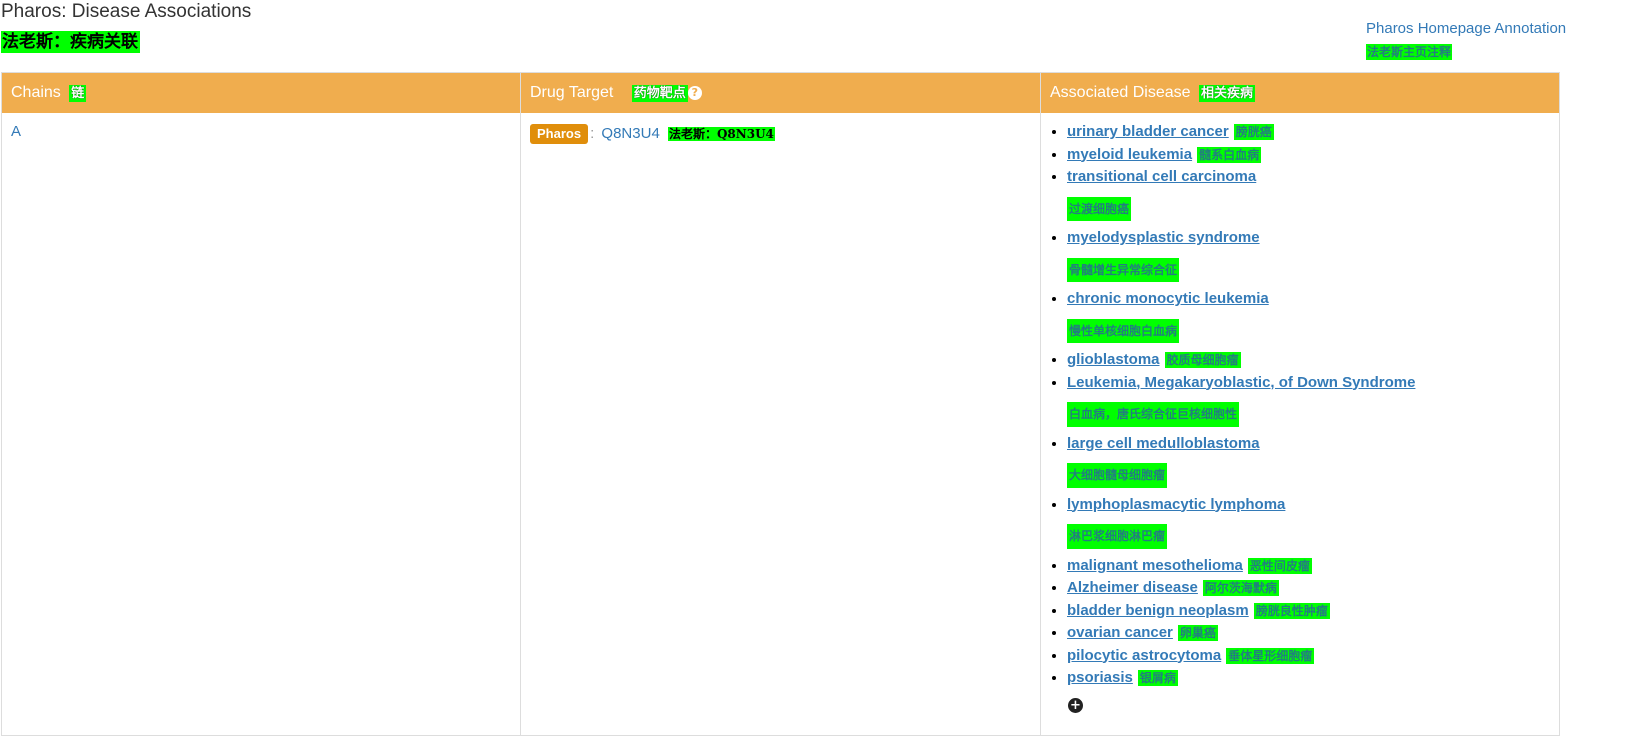 The height and width of the screenshot is (736, 1628). What do you see at coordinates (659, 93) in the screenshot?
I see `header-drug-target-cn: 药物靶点` at bounding box center [659, 93].